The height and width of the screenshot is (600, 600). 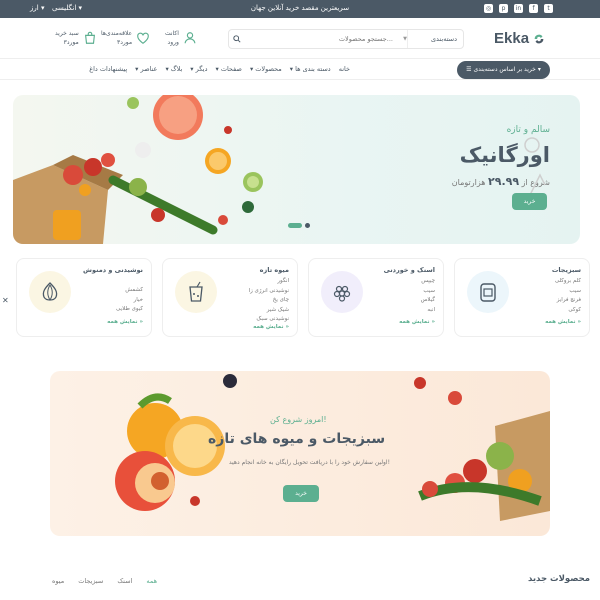 What do you see at coordinates (71, 42) in the screenshot?
I see `cart-count: ۳مورد` at bounding box center [71, 42].